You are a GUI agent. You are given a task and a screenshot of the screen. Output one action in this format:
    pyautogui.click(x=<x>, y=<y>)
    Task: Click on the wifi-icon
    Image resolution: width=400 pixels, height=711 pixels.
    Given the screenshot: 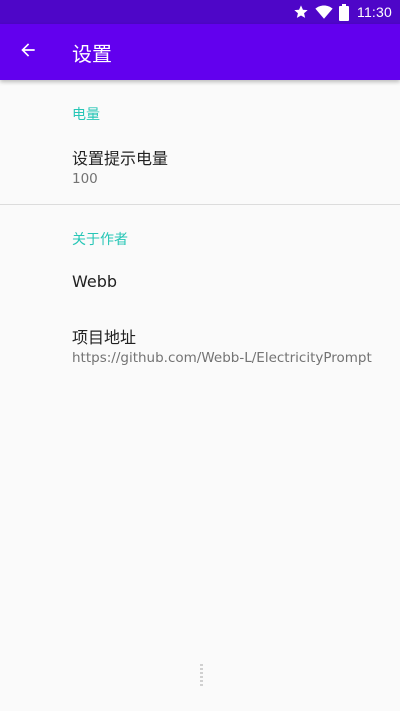 What is the action you would take?
    pyautogui.click(x=324, y=12)
    